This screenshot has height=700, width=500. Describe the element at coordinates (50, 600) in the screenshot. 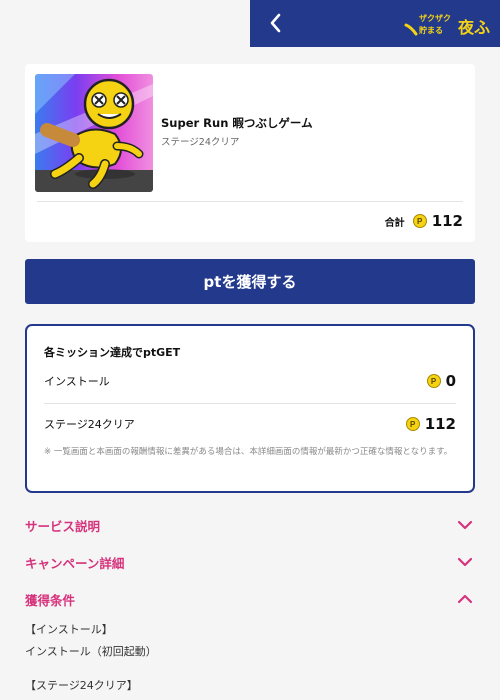

I see `accordion-title: 獲得条件` at that location.